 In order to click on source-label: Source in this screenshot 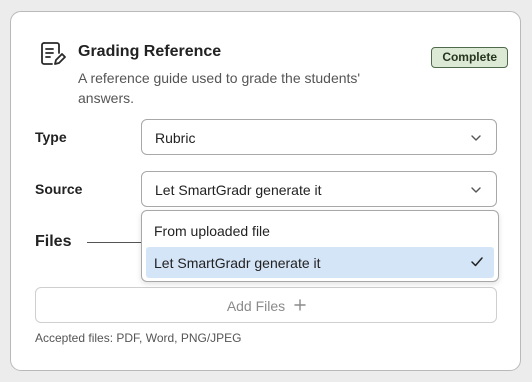, I will do `click(59, 189)`.